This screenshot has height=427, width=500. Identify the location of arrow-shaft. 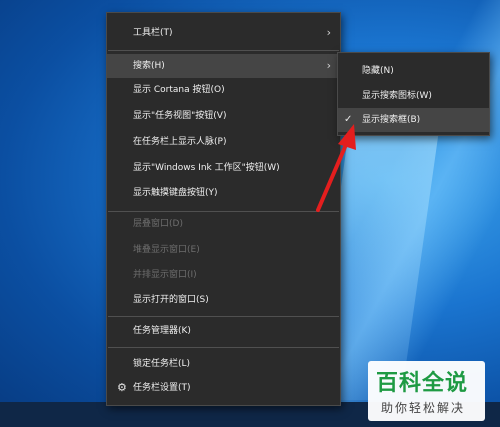
(333, 175).